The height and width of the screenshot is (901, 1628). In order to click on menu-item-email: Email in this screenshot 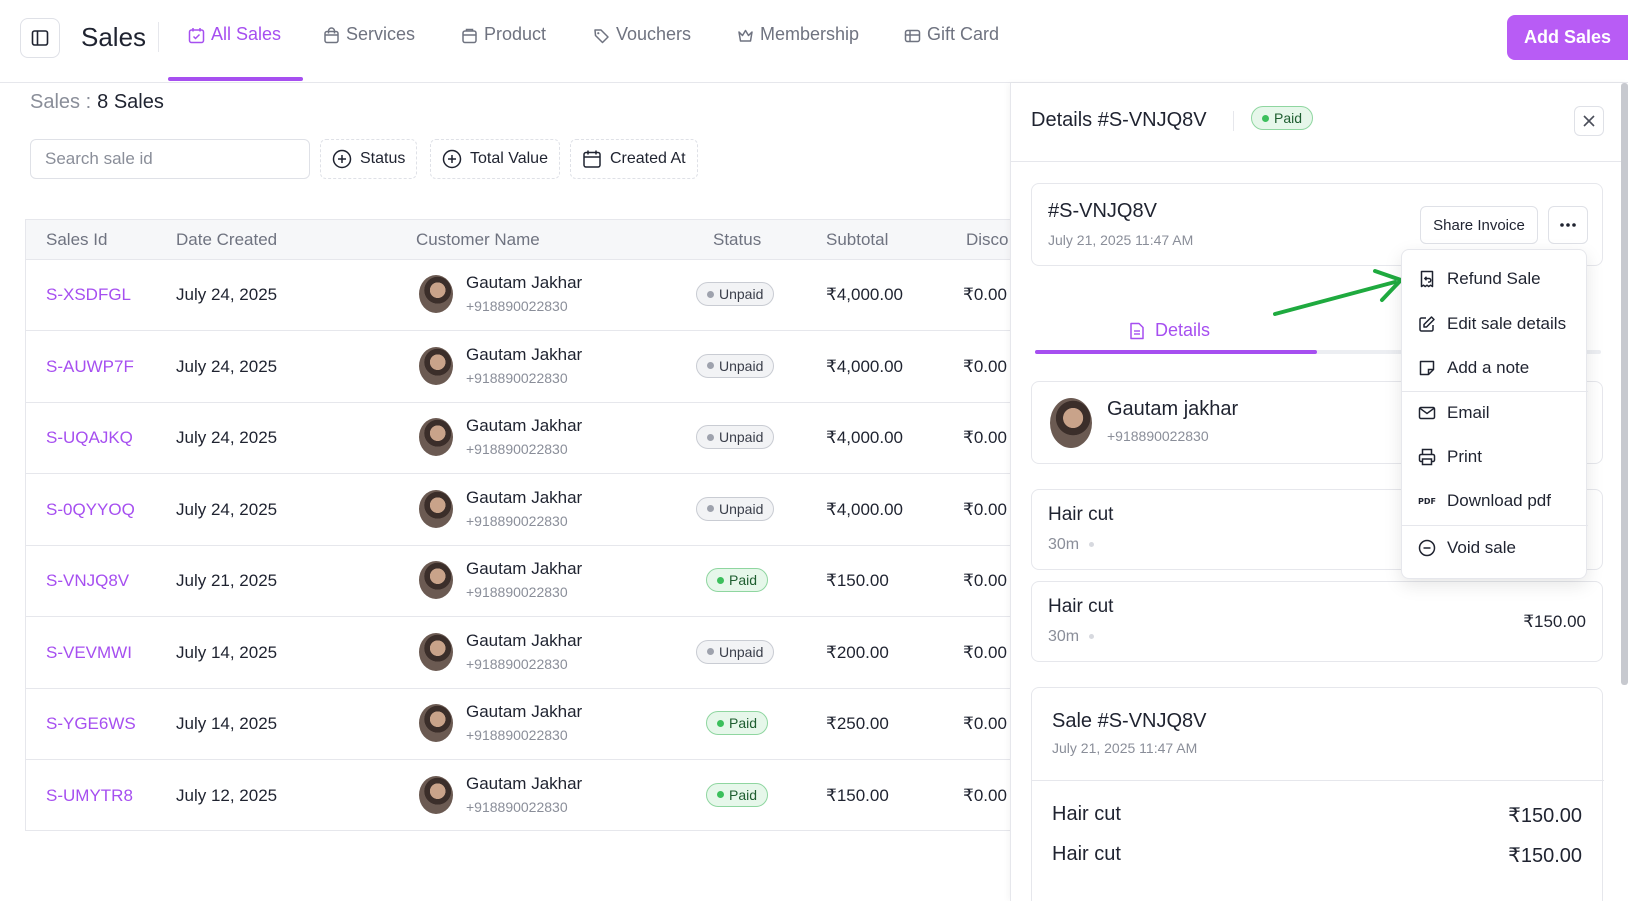, I will do `click(1495, 413)`.